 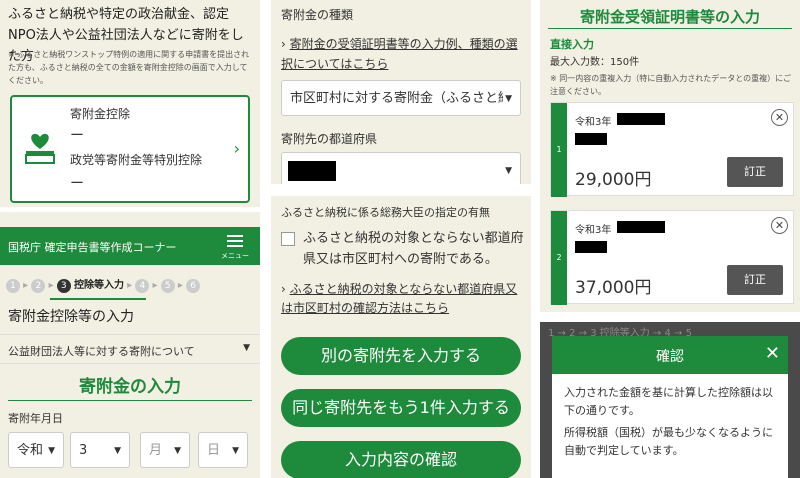 What do you see at coordinates (100, 450) in the screenshot?
I see `year-select: 3 ▼` at bounding box center [100, 450].